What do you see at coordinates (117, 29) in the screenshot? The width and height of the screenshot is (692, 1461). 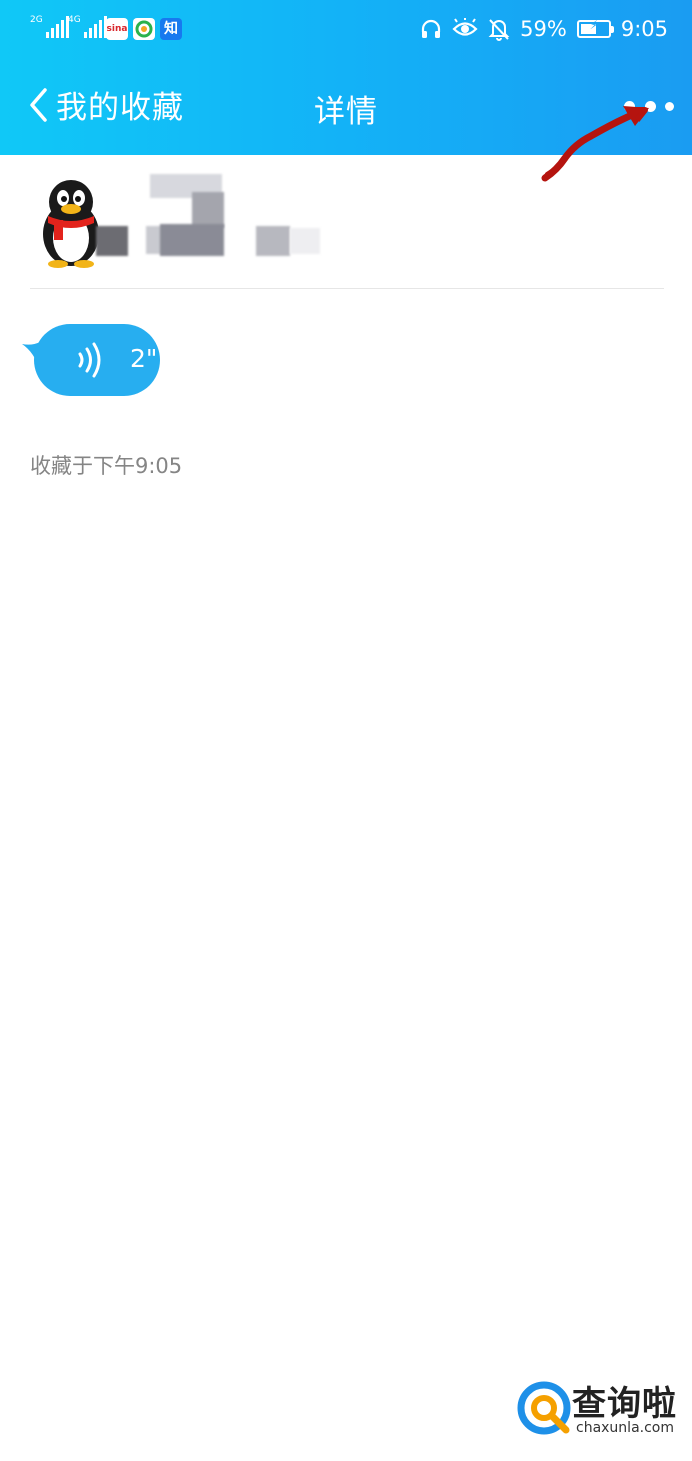 I see `sina-icon: sina` at bounding box center [117, 29].